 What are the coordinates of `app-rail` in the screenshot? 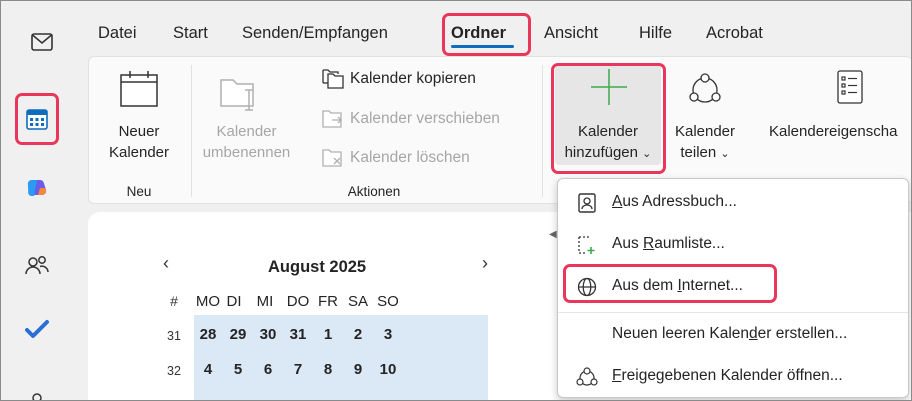 It's located at (43, 200).